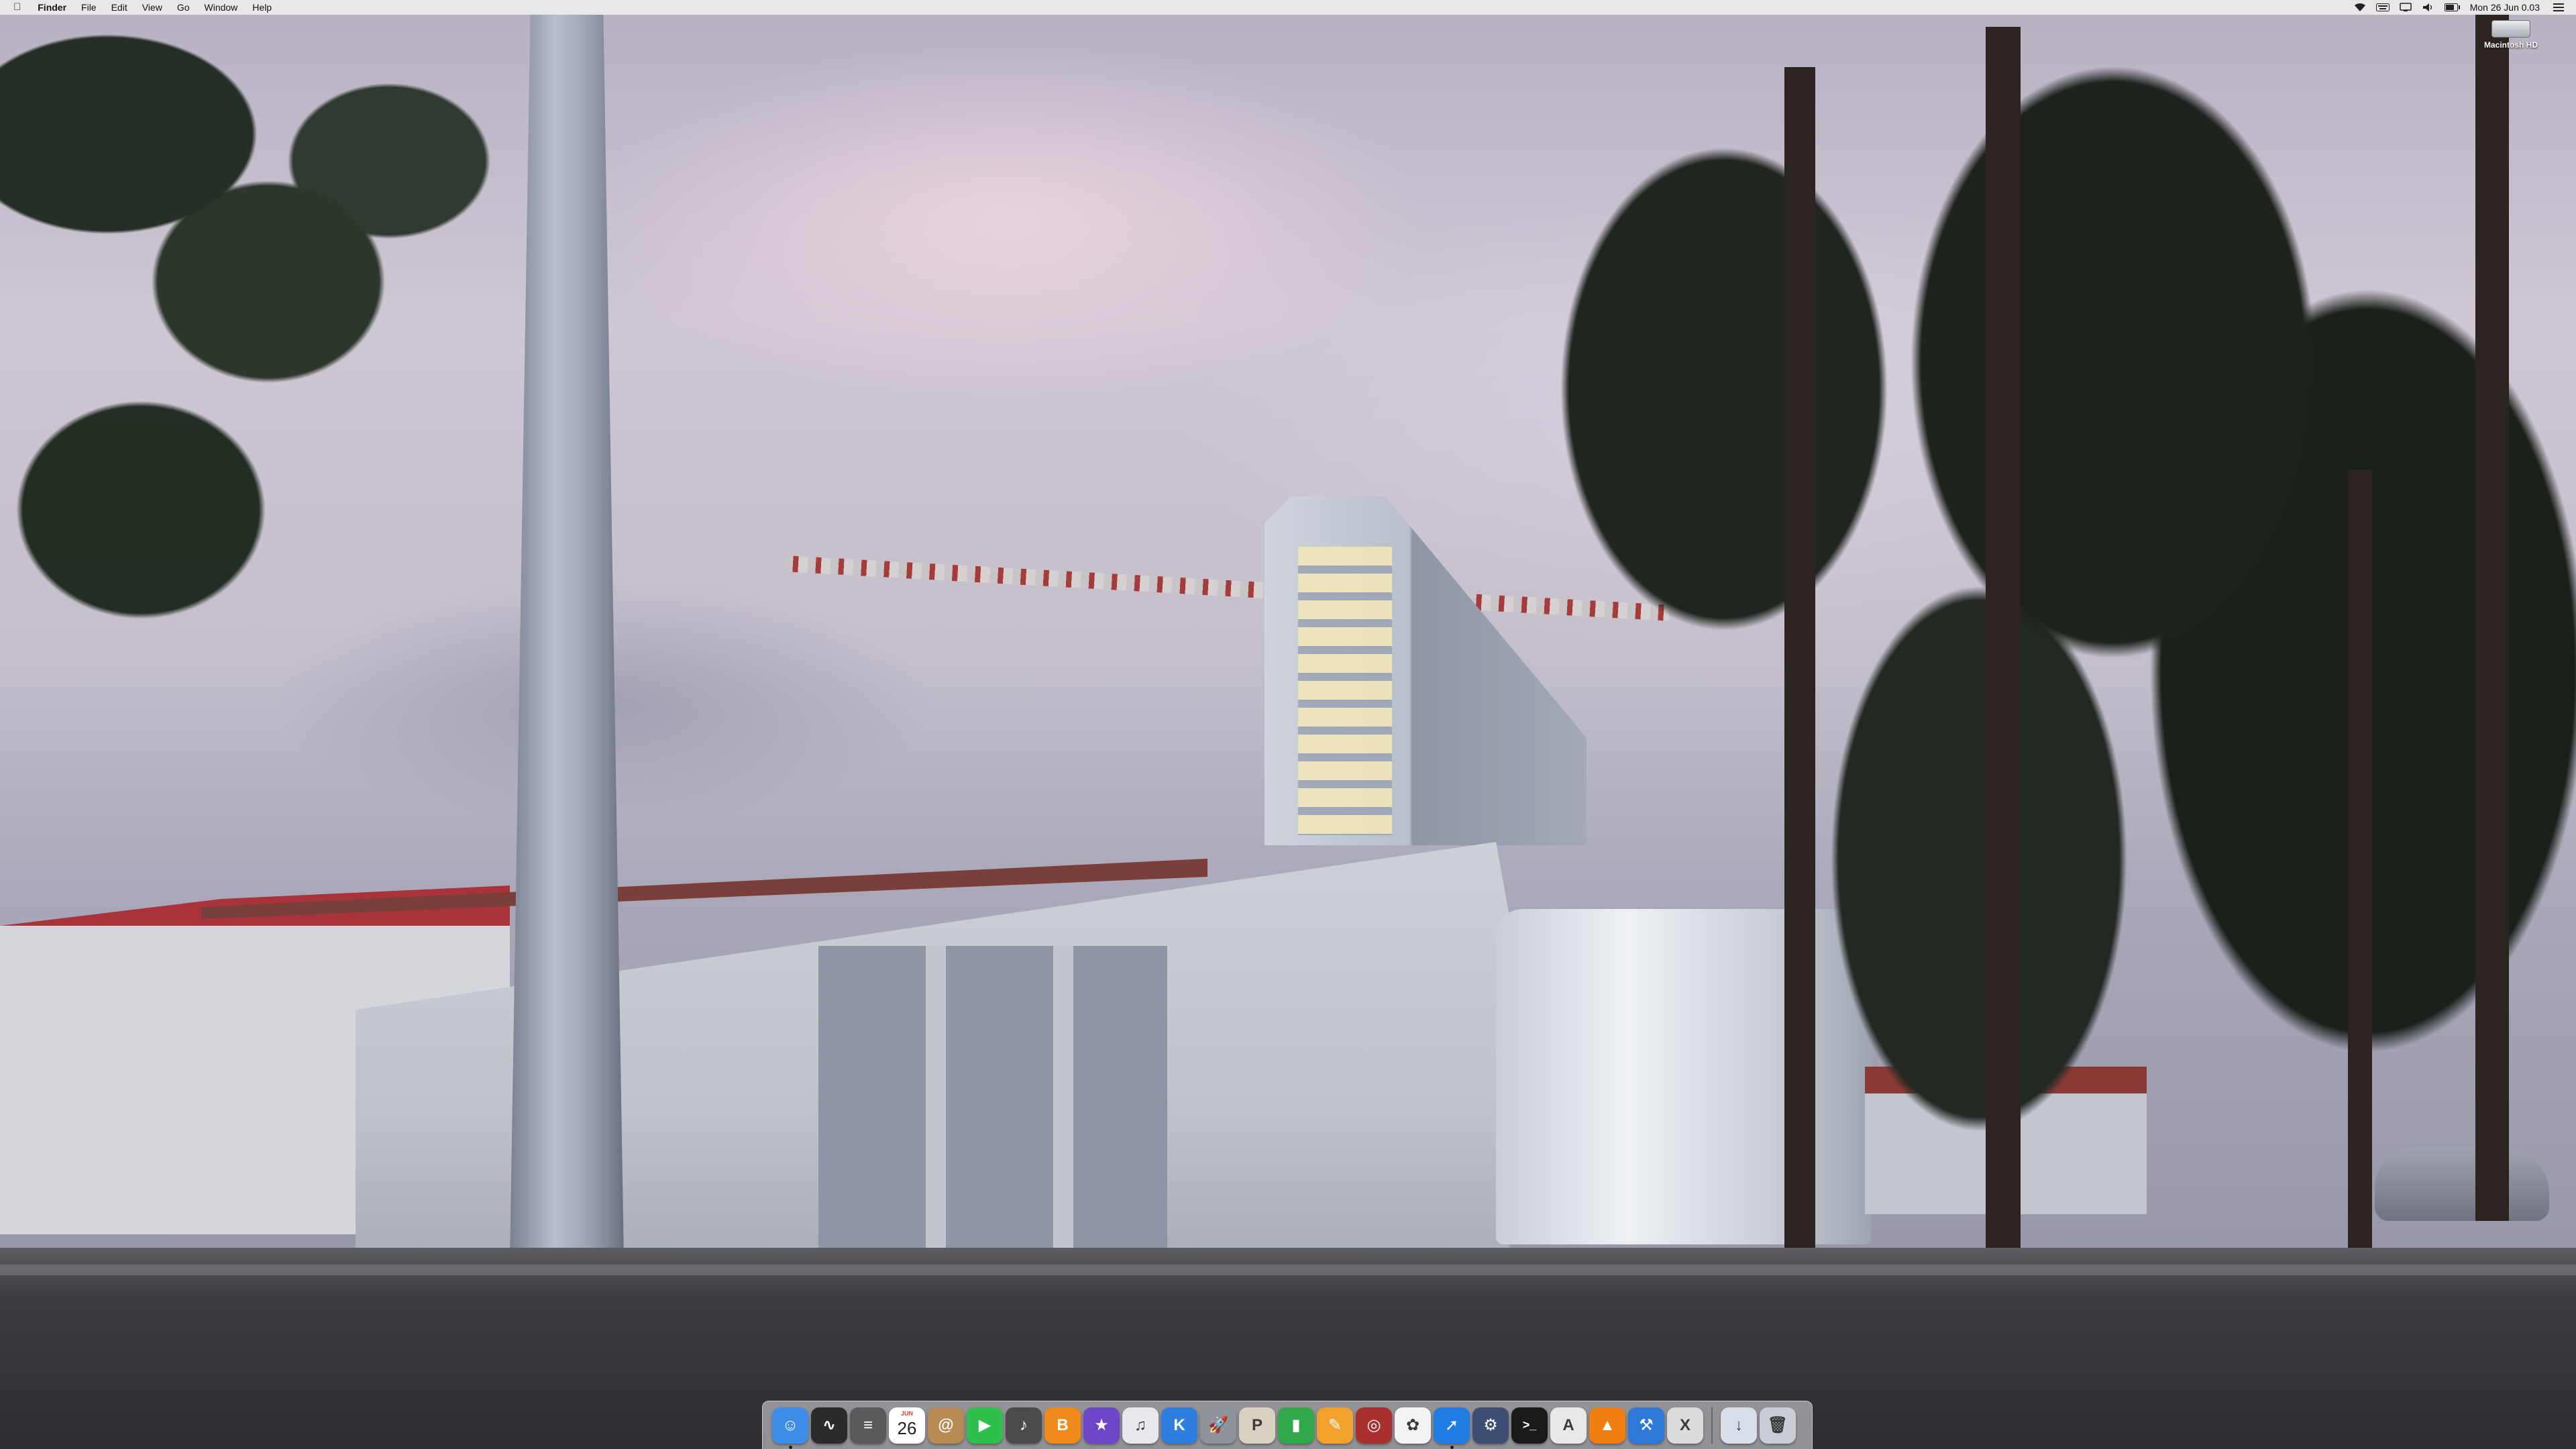 Image resolution: width=2576 pixels, height=1449 pixels. I want to click on activity-monitor-icon: ∿, so click(829, 1425).